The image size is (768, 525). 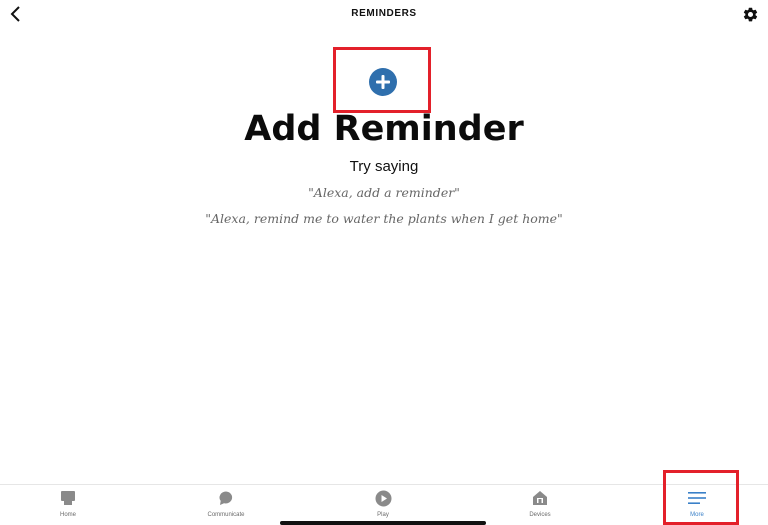 I want to click on nav-item-play: Play, so click(x=383, y=506).